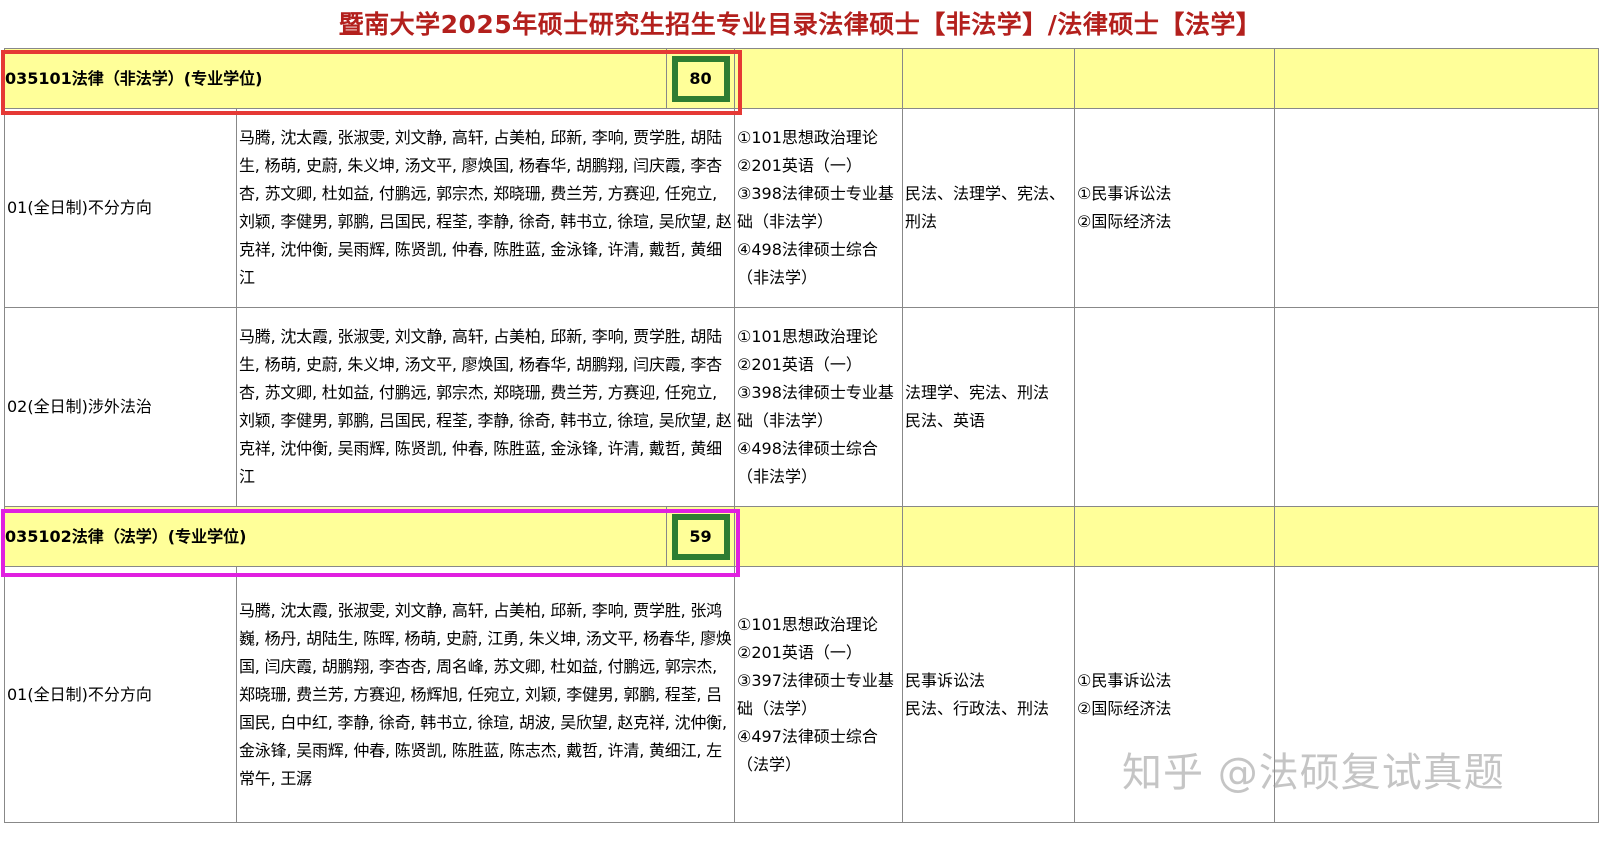  Describe the element at coordinates (807, 750) in the screenshot. I see `exam-item: ④497法律硕士综合（法学）` at that location.